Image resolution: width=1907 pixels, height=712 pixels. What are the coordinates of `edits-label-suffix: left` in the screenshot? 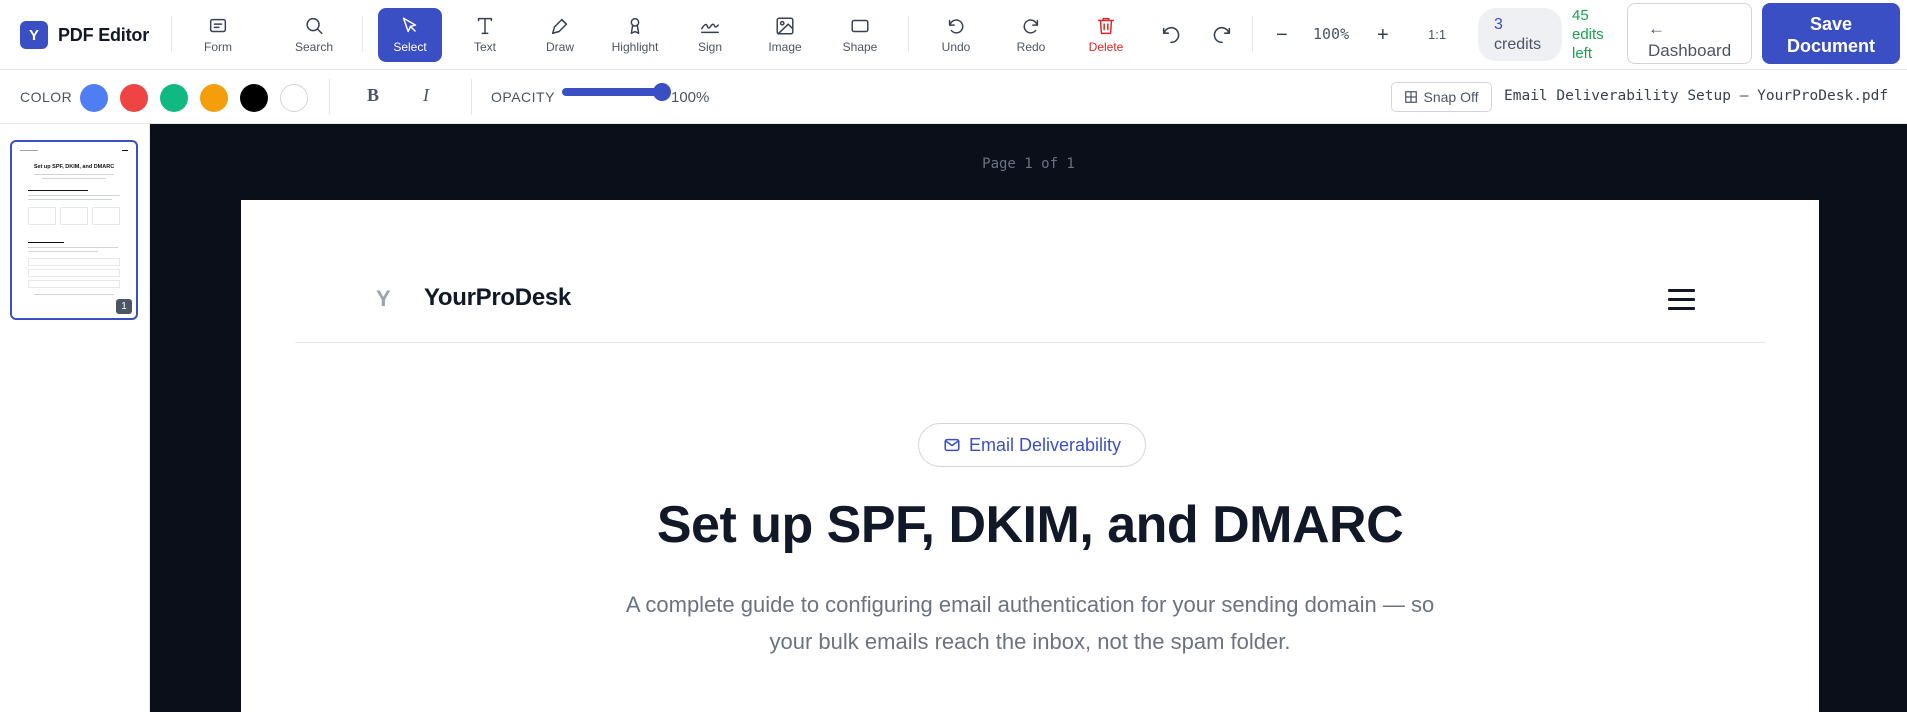 It's located at (1582, 53).